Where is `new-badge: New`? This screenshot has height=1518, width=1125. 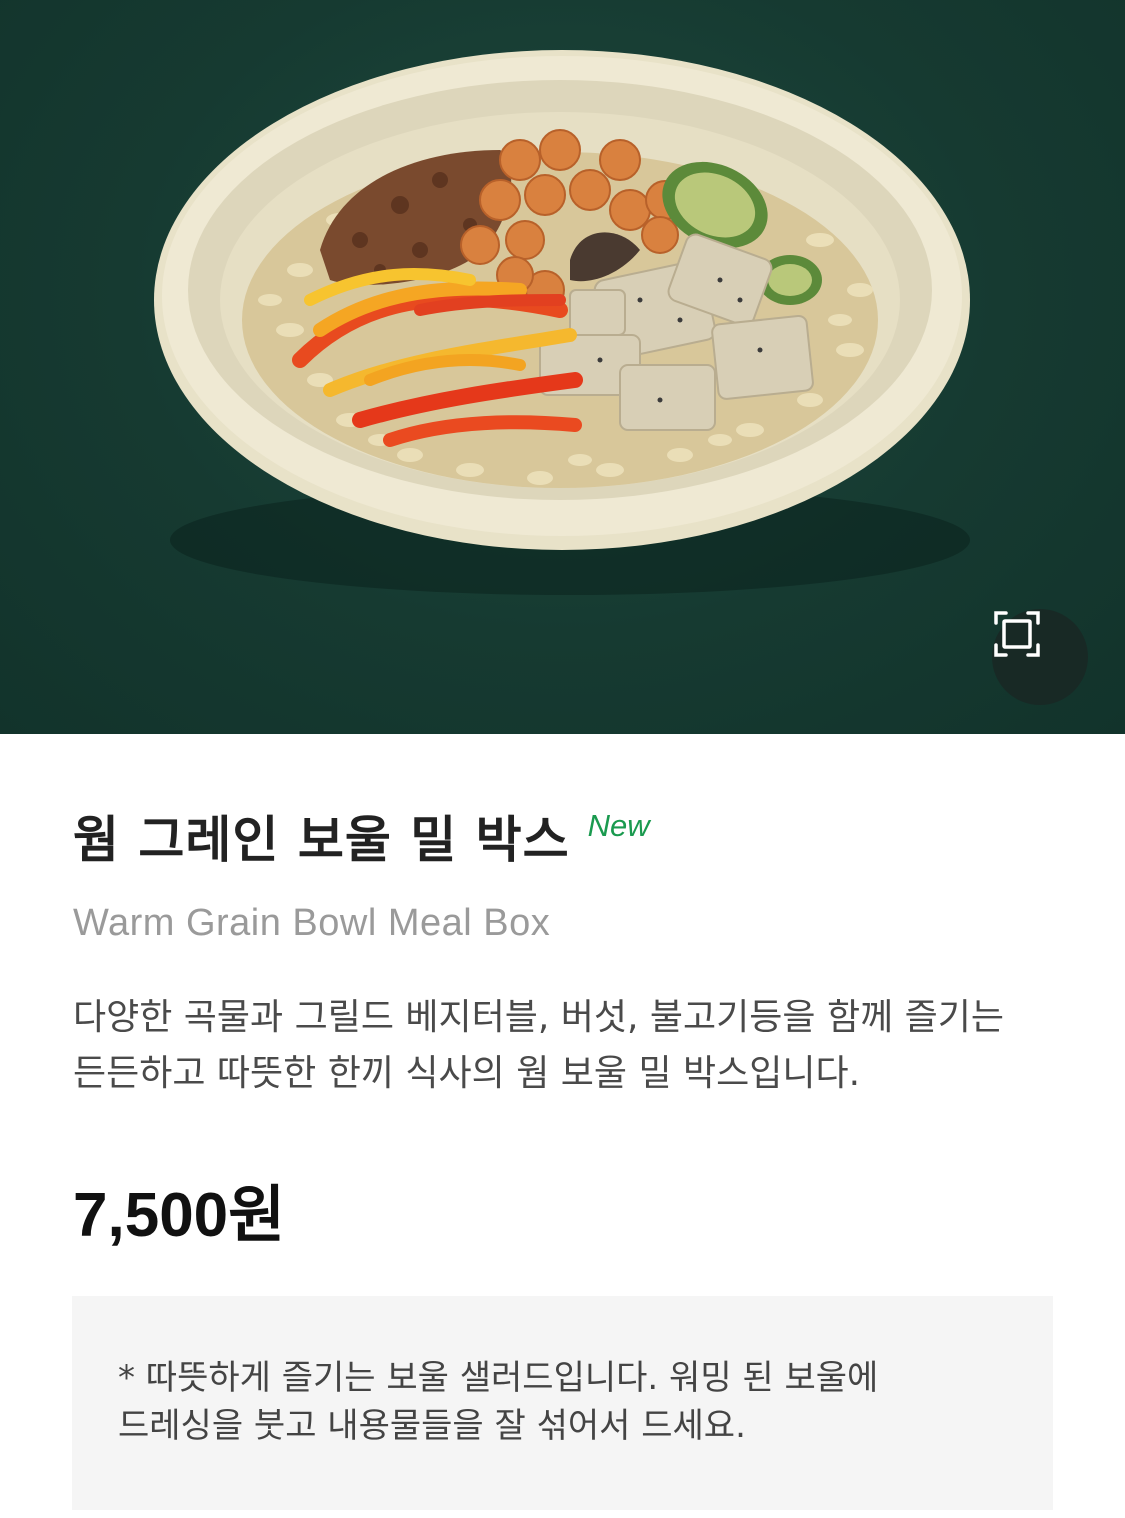 new-badge: New is located at coordinates (618, 825).